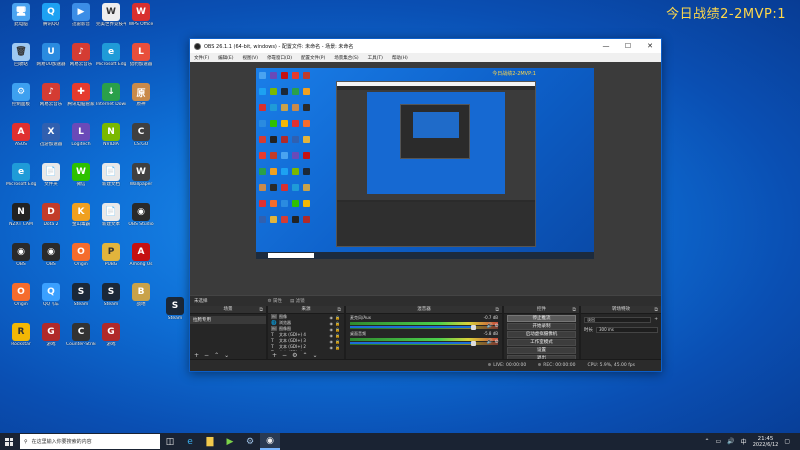 This screenshot has height=450, width=800. What do you see at coordinates (111, 95) in the screenshot?
I see `desktop-icon: ↓Internet Download` at bounding box center [111, 95].